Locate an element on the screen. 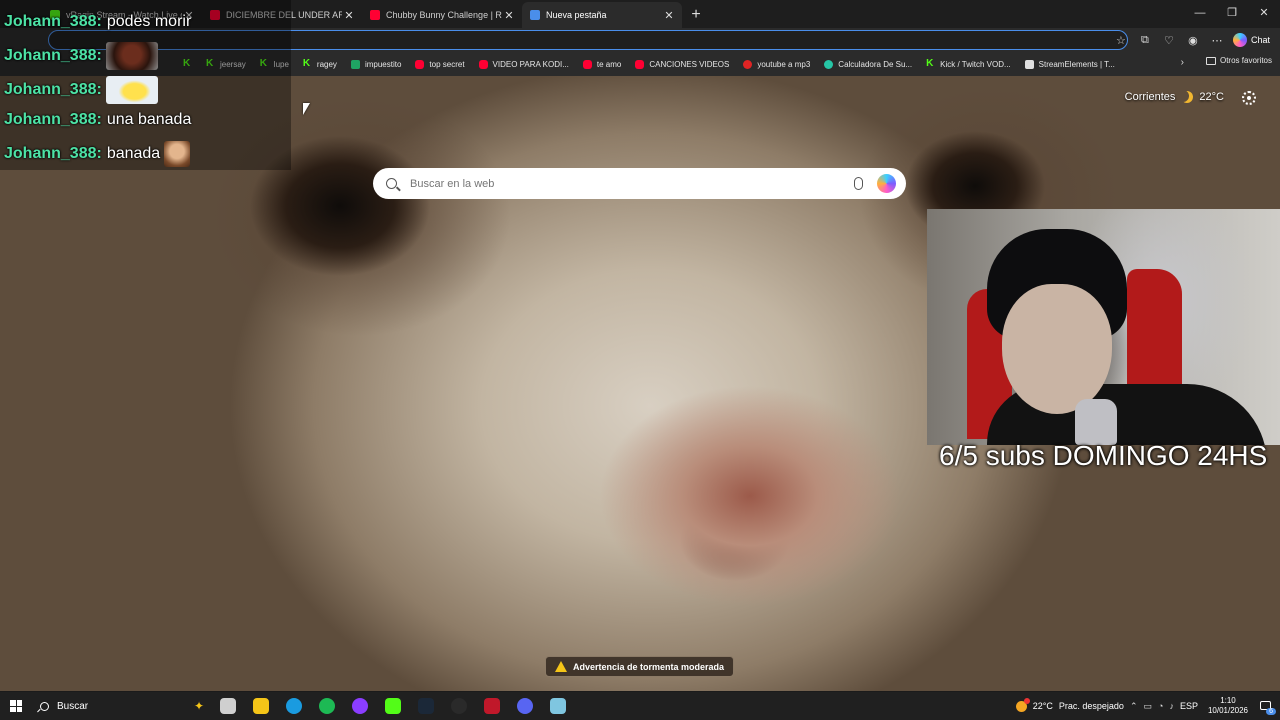 The image size is (1280, 720). notification-center-icon: 6 is located at coordinates (1267, 706).